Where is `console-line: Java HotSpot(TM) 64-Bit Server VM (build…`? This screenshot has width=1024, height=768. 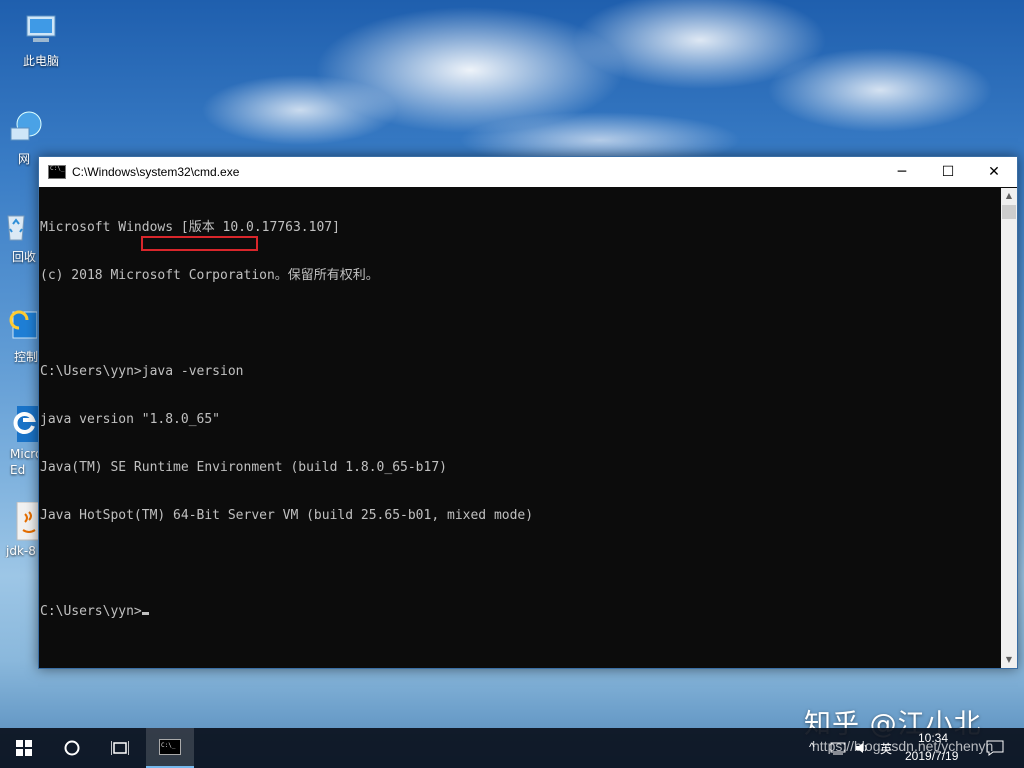
console-line: Java HotSpot(TM) 64-Bit Server VM (build… is located at coordinates (287, 515).